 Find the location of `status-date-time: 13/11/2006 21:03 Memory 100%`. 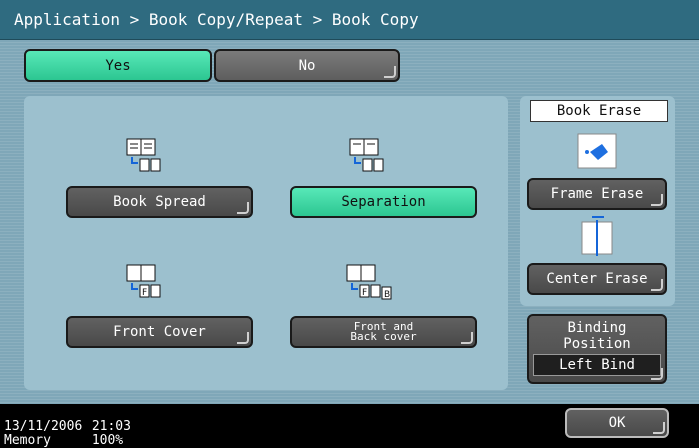

status-date-time: 13/11/2006 21:03 Memory 100% is located at coordinates (67, 434).